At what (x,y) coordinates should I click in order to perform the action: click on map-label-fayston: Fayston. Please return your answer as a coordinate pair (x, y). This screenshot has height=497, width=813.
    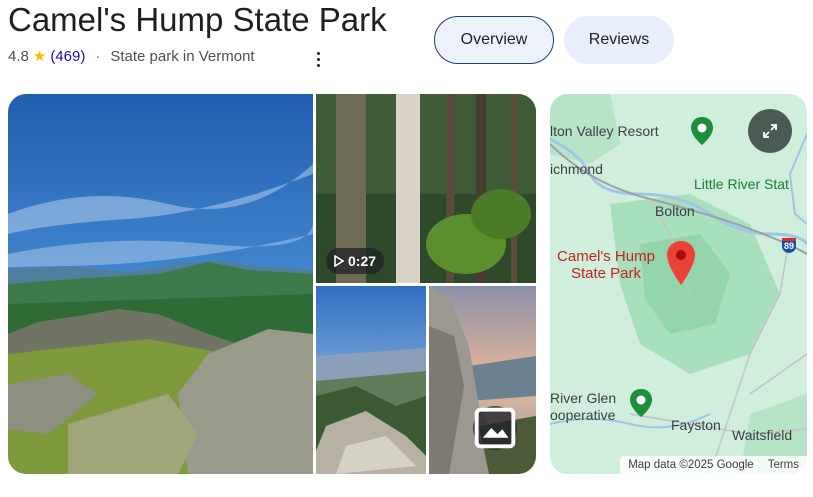
    Looking at the image, I should click on (696, 425).